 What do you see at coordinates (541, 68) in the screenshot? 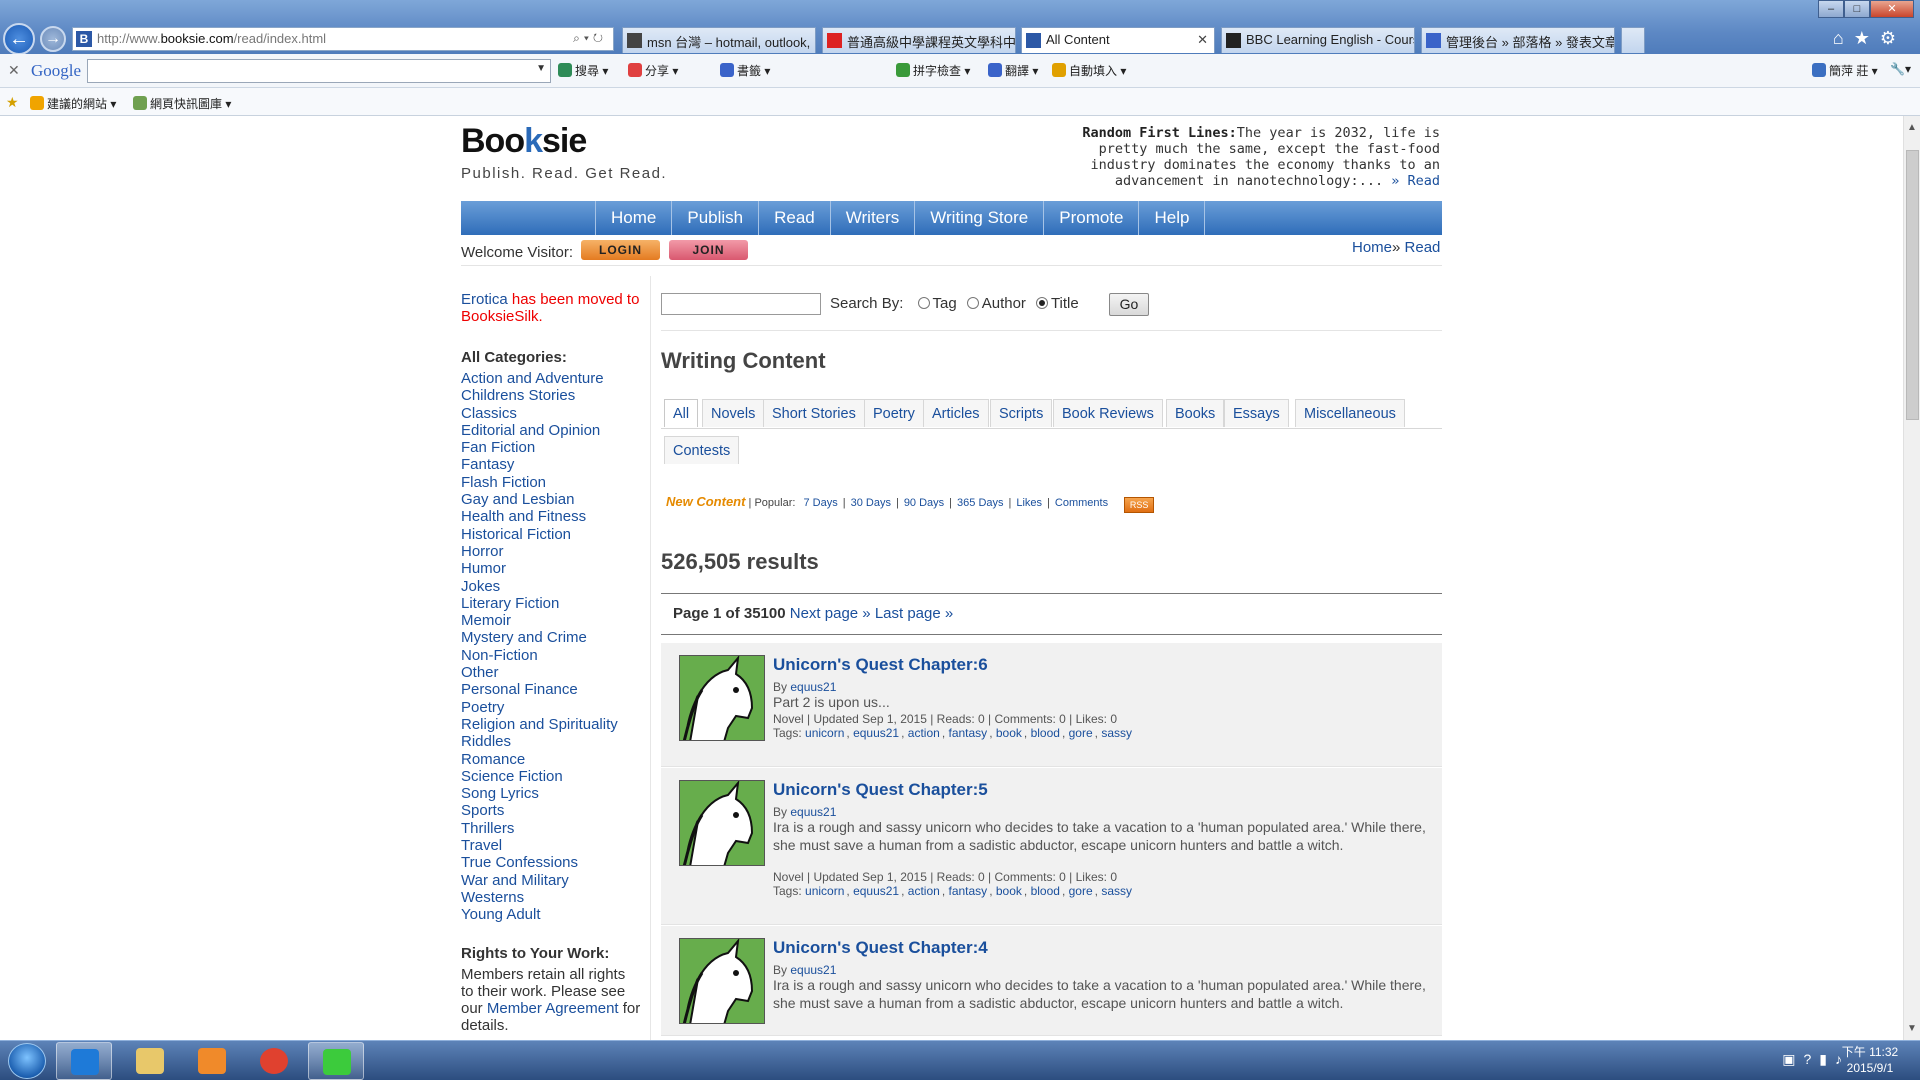
I see `dropdown-arrow-icon: ▼` at bounding box center [541, 68].